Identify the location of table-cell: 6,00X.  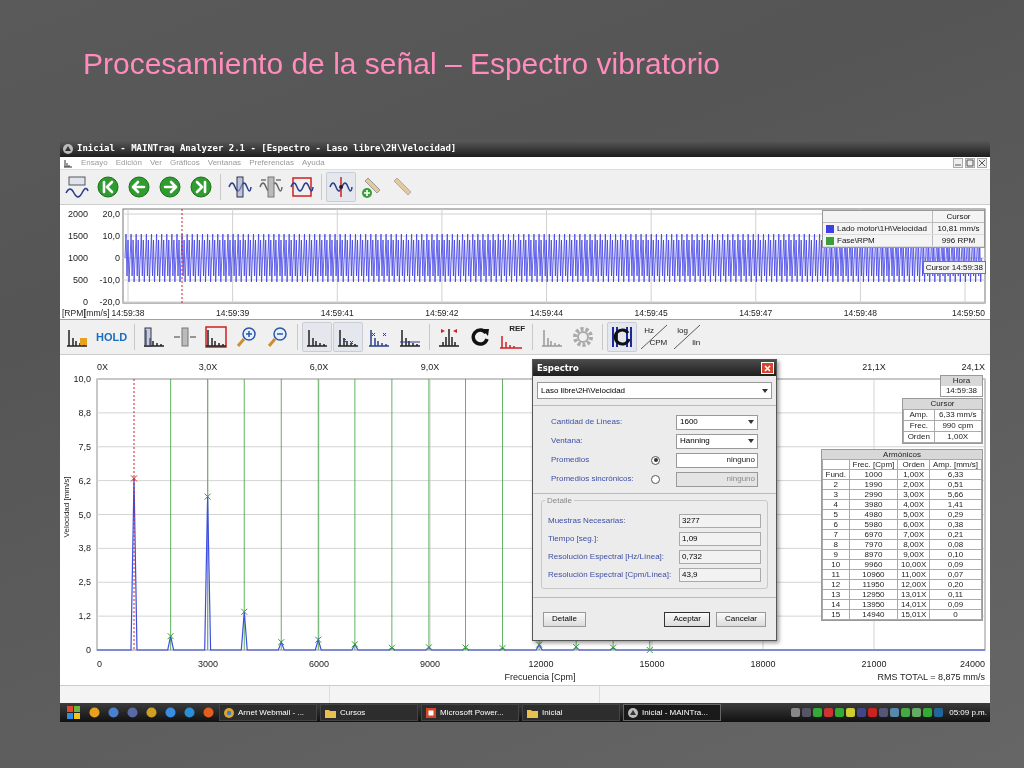
(913, 524).